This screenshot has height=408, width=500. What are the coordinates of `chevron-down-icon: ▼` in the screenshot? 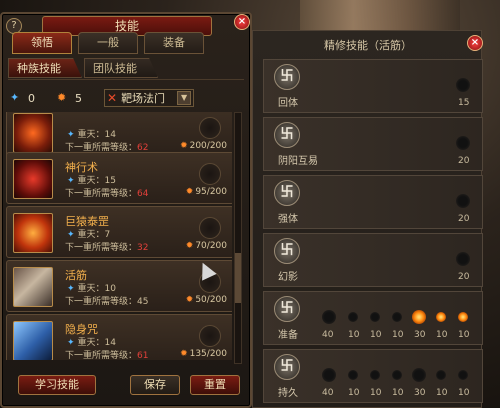 It's located at (184, 98).